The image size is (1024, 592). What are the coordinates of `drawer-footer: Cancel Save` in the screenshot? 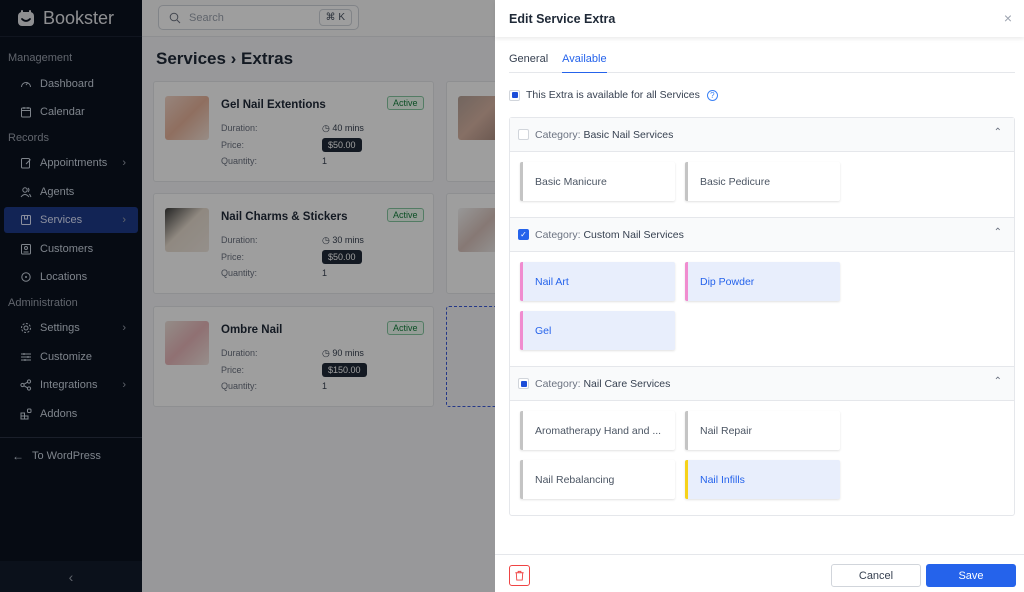 It's located at (759, 573).